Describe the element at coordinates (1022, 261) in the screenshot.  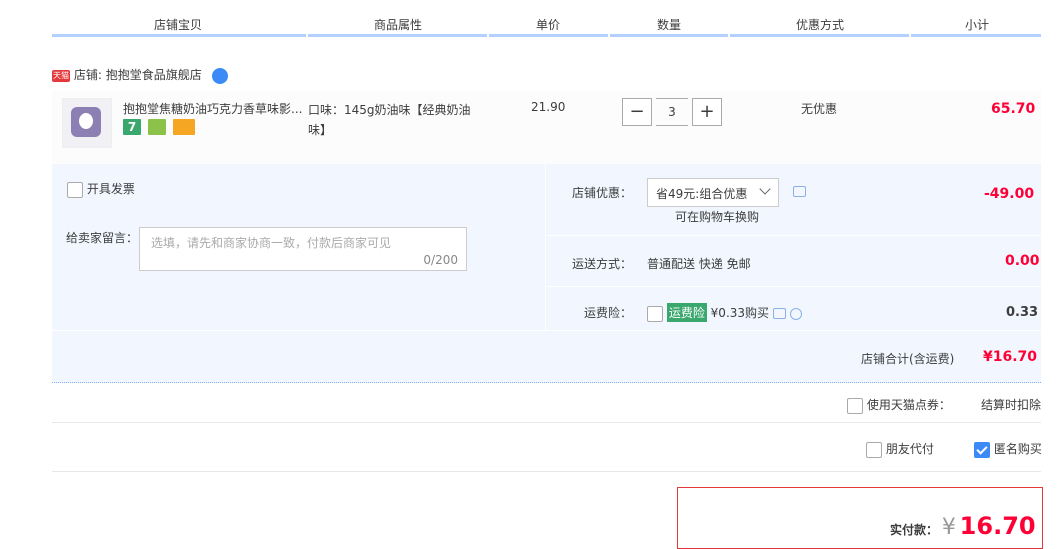
I see `shipping-amount: 0.00` at that location.